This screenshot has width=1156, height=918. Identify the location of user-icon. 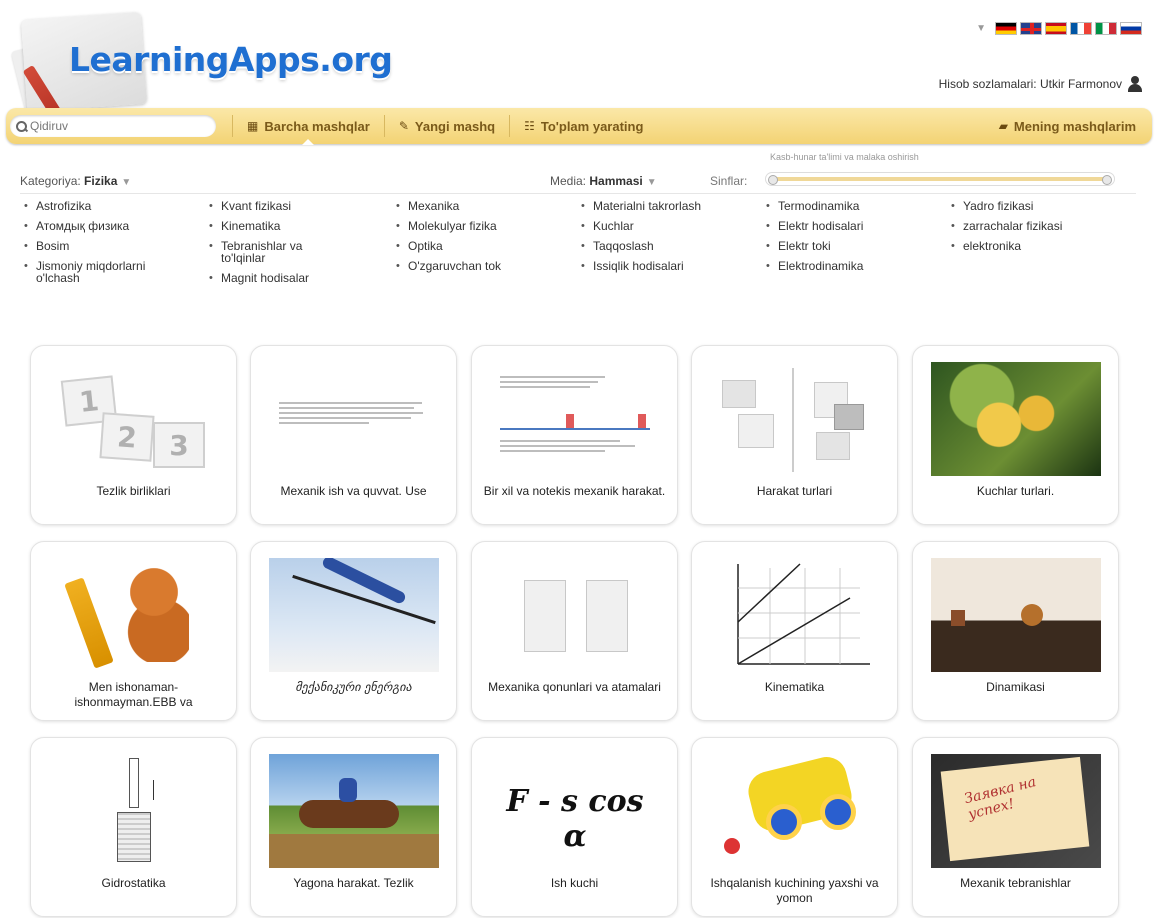
(1135, 84).